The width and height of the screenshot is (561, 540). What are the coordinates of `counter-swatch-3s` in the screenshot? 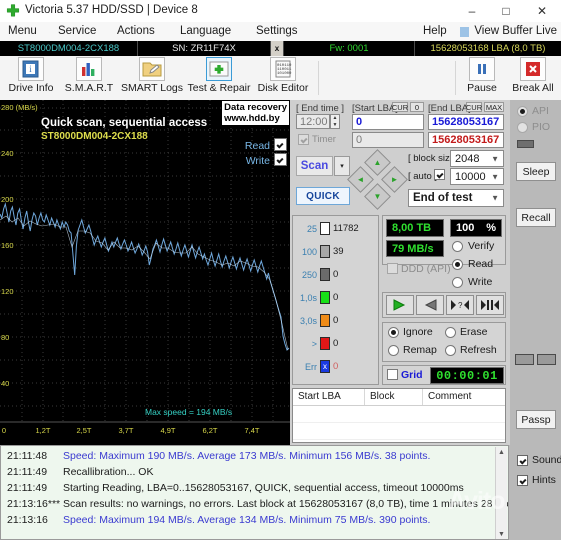 It's located at (325, 320).